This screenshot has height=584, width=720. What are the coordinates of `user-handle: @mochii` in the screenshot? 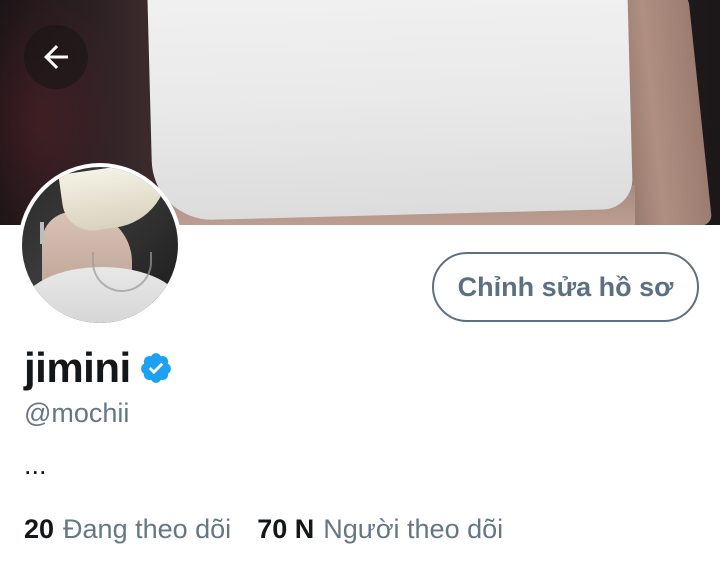 It's located at (77, 413).